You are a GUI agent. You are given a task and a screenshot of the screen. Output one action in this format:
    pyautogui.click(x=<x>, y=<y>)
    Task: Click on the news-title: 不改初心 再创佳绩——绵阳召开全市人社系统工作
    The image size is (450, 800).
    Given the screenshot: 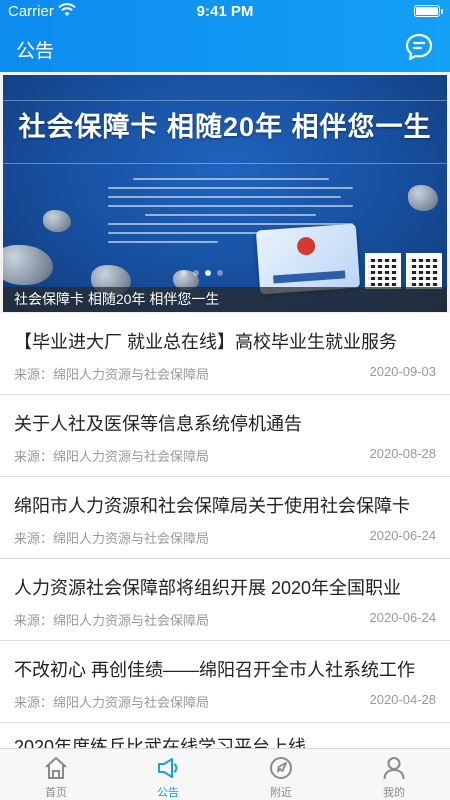 What is the action you would take?
    pyautogui.click(x=214, y=670)
    